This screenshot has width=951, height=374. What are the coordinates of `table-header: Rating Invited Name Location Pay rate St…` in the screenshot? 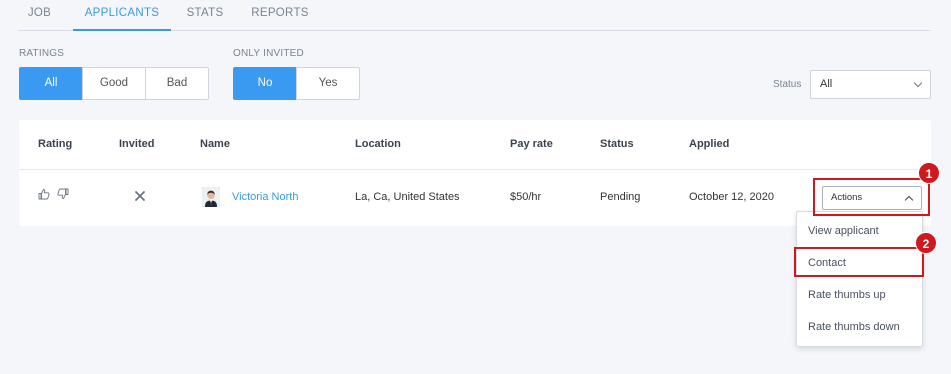 It's located at (475, 145).